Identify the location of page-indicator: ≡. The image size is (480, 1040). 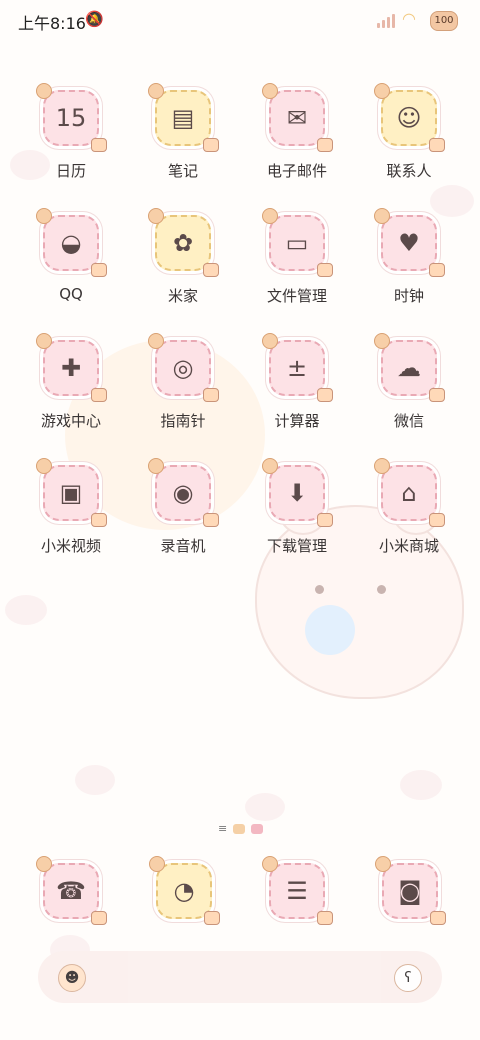
(241, 828).